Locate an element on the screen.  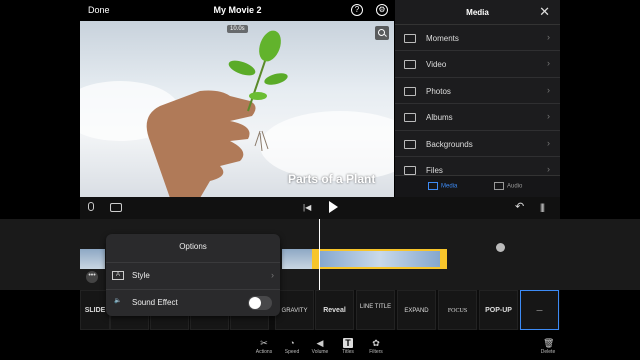
title-style-line-title: LINE TITLE is located at coordinates (375, 310).